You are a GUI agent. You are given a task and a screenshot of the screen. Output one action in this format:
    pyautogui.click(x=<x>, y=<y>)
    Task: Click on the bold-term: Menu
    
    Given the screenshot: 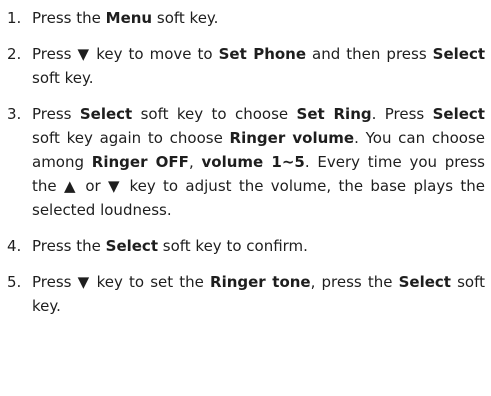 What is the action you would take?
    pyautogui.click(x=129, y=18)
    